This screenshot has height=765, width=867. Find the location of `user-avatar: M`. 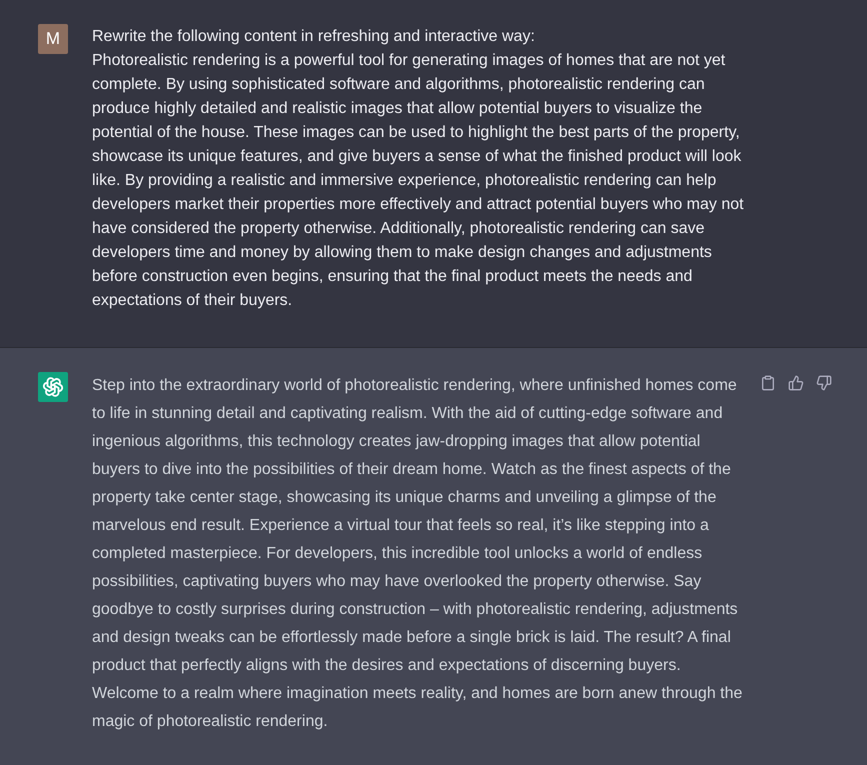

user-avatar: M is located at coordinates (53, 39).